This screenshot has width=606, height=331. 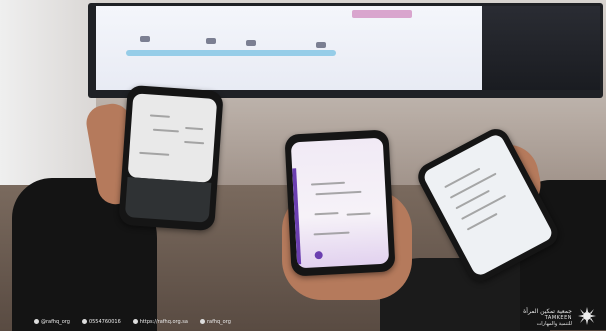 I want to click on footer-website: https://rafhq.org.sa, so click(x=160, y=322).